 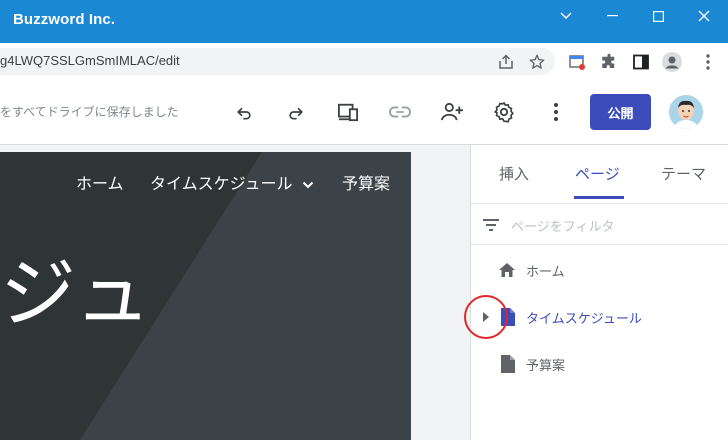 I want to click on tab-themes: テーマ, so click(x=683, y=173).